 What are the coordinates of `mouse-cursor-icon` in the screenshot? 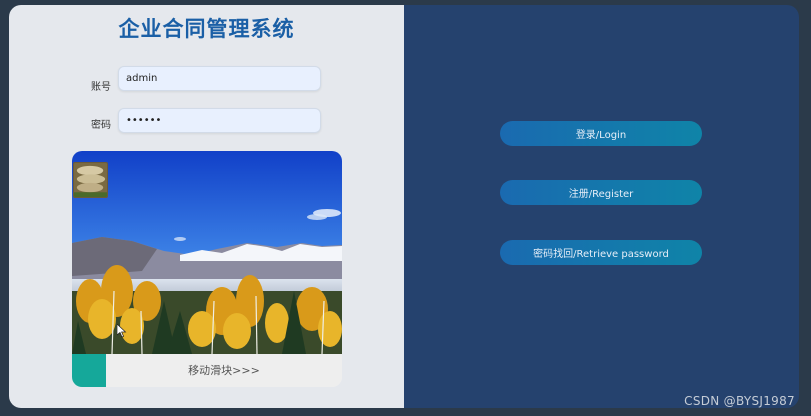 It's located at (122, 331).